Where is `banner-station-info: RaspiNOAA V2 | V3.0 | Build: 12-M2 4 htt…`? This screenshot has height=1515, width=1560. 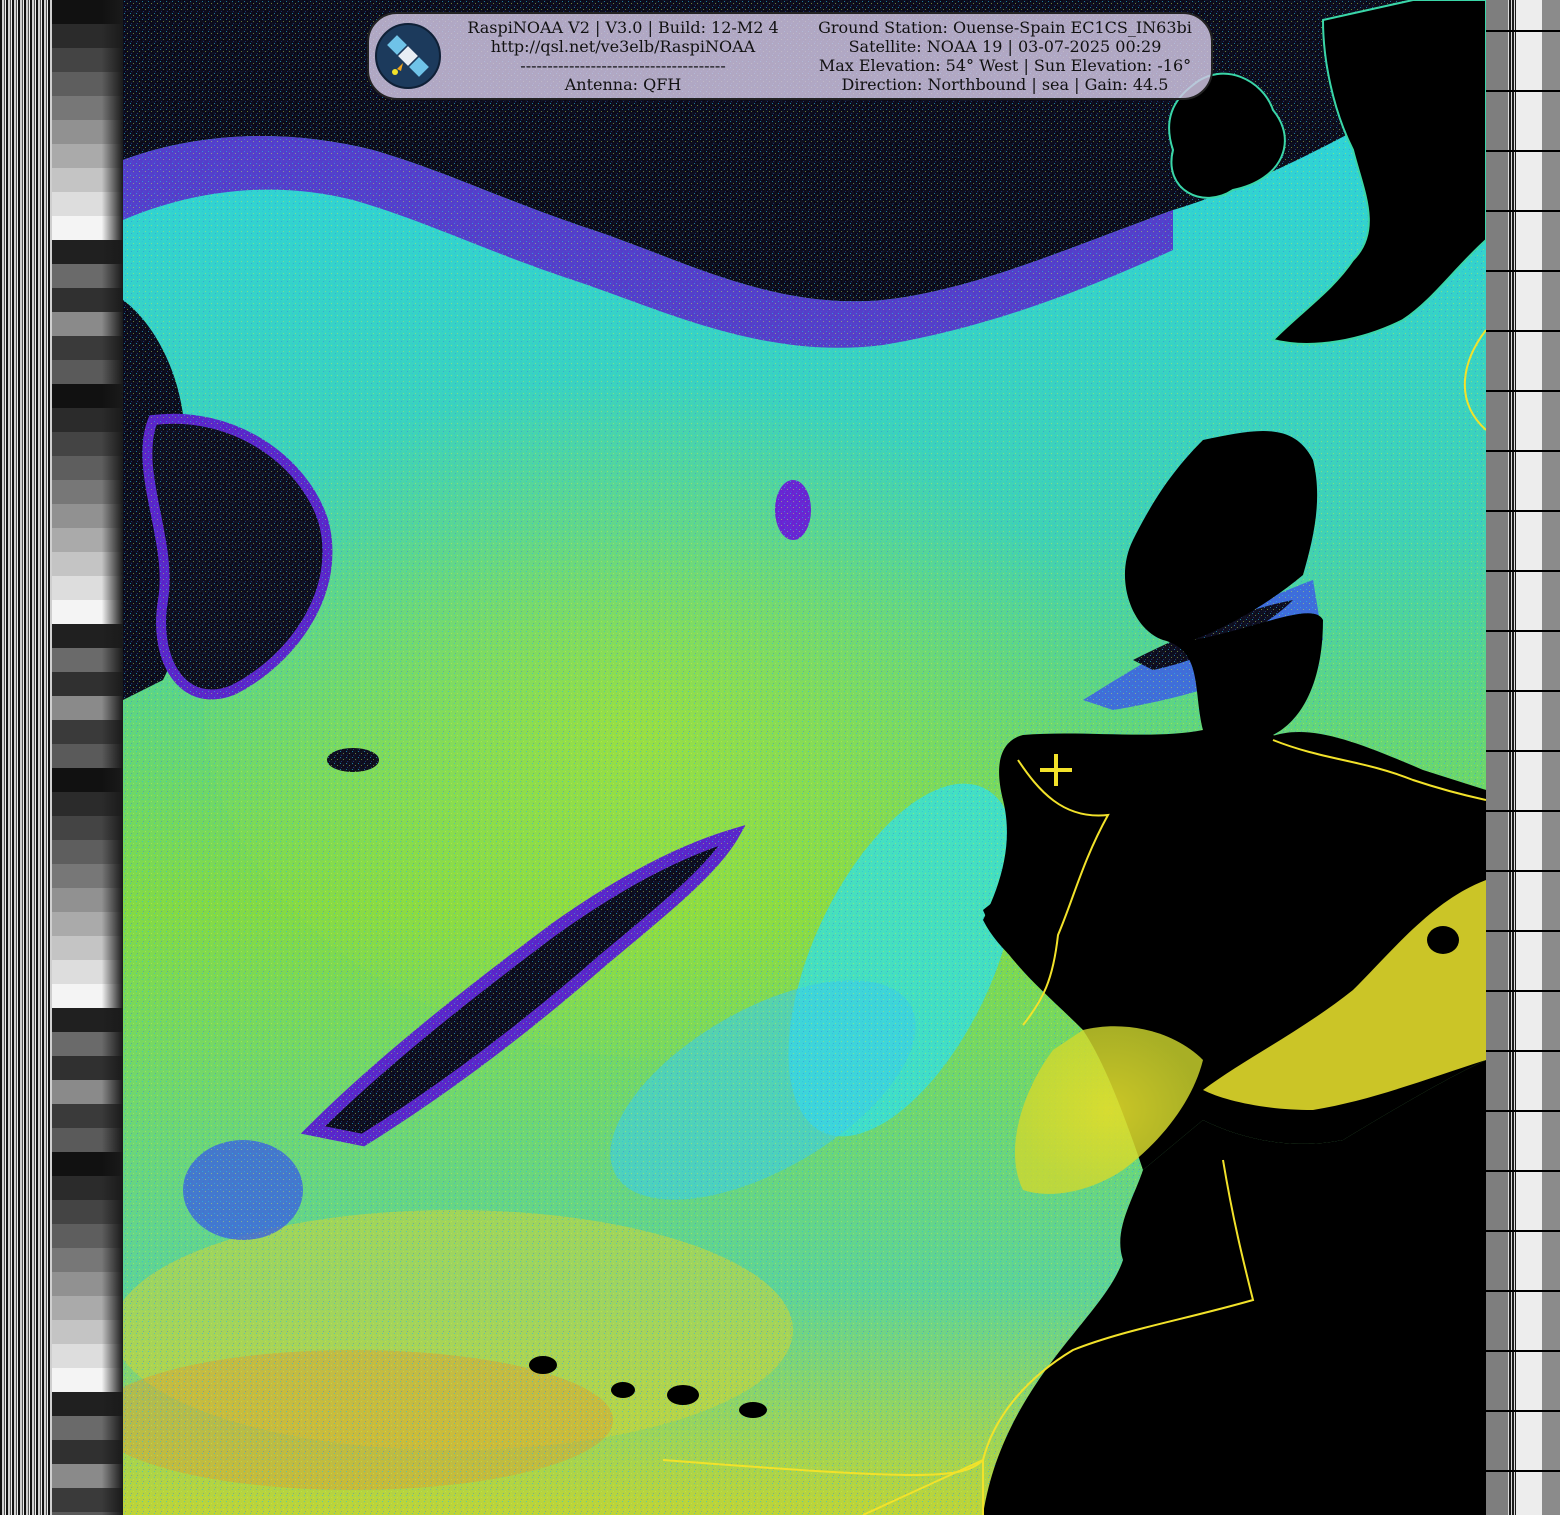 banner-station-info: RaspiNOAA V2 | V3.0 | Build: 12-M2 4 htt… is located at coordinates (623, 56).